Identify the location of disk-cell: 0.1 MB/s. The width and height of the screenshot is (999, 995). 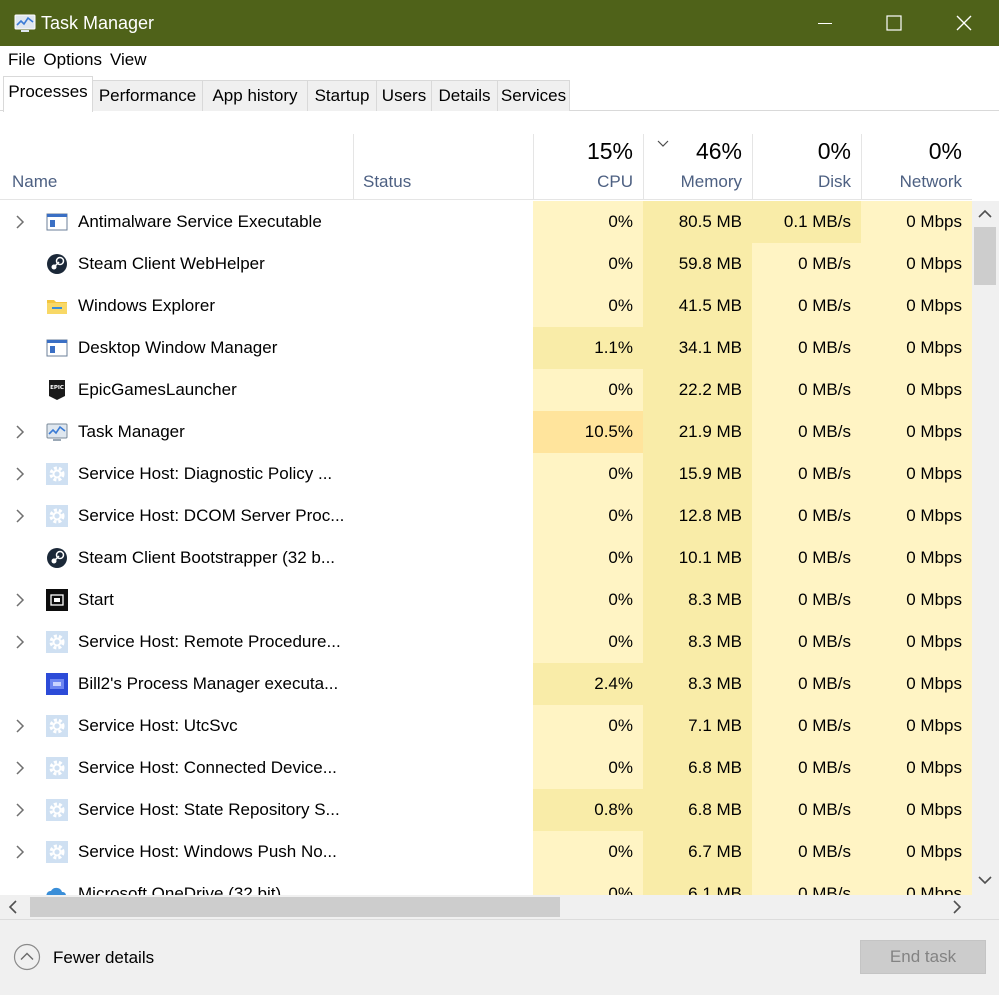
(806, 222).